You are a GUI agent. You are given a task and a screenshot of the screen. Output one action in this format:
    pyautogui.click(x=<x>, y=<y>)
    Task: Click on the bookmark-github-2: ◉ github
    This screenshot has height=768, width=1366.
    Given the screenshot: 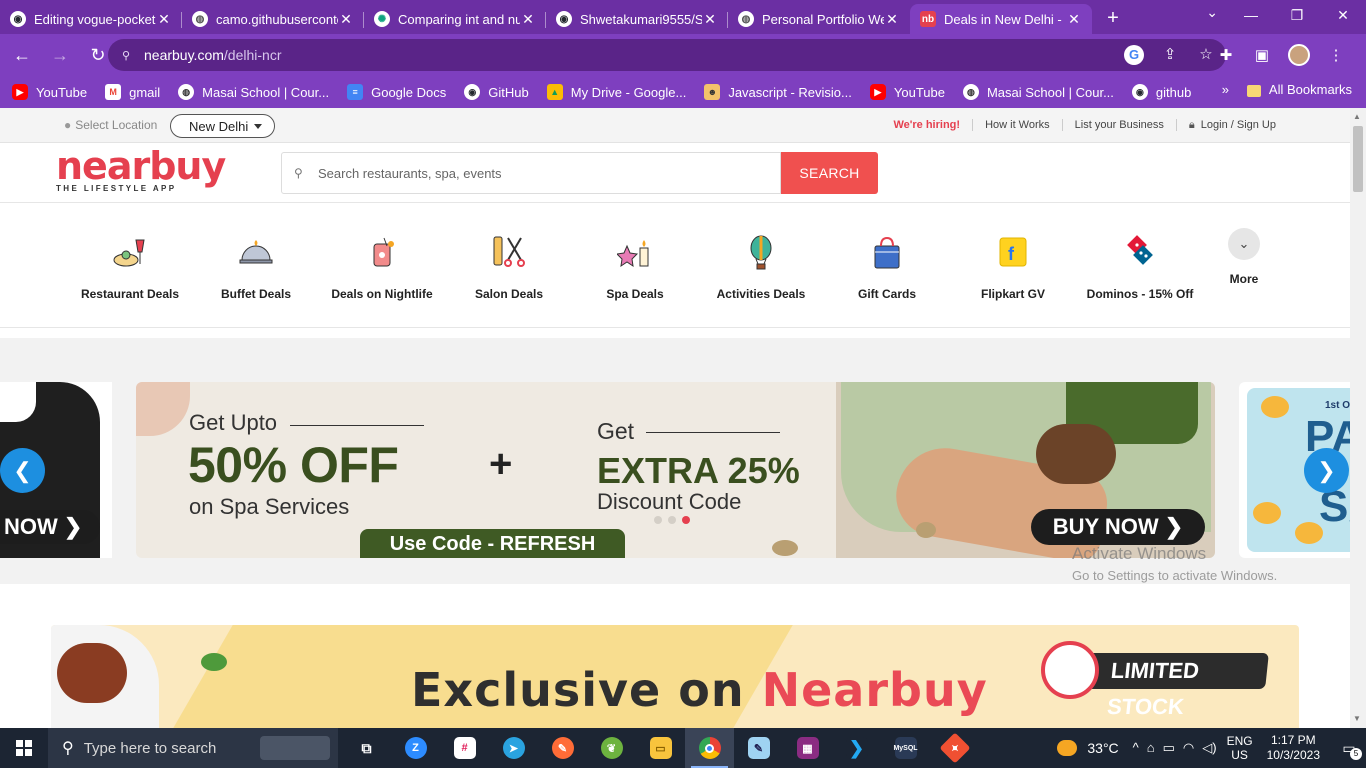 What is the action you would take?
    pyautogui.click(x=1161, y=92)
    